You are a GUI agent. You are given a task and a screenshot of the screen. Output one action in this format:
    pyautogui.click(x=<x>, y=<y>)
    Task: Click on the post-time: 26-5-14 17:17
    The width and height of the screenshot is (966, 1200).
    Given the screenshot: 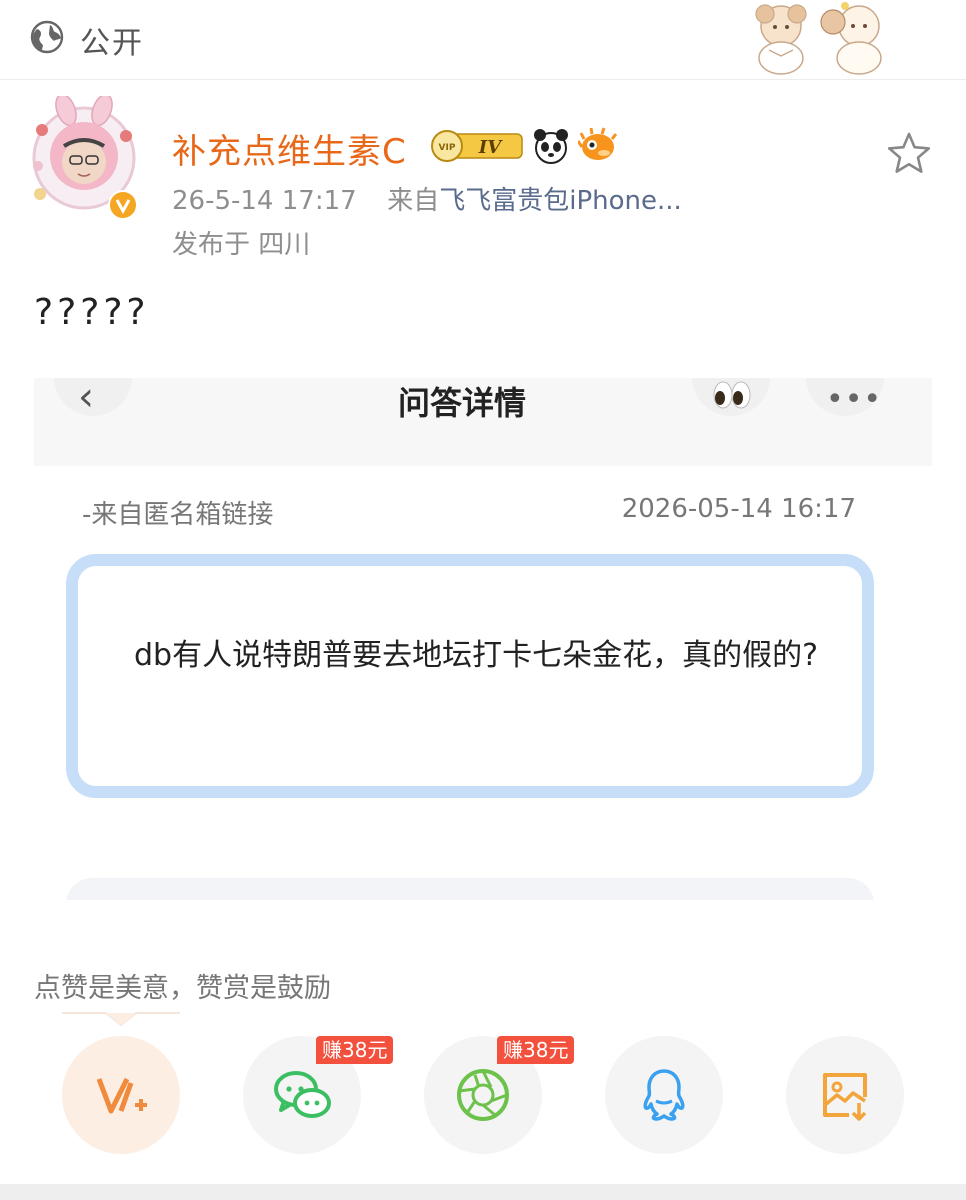 What is the action you would take?
    pyautogui.click(x=264, y=201)
    